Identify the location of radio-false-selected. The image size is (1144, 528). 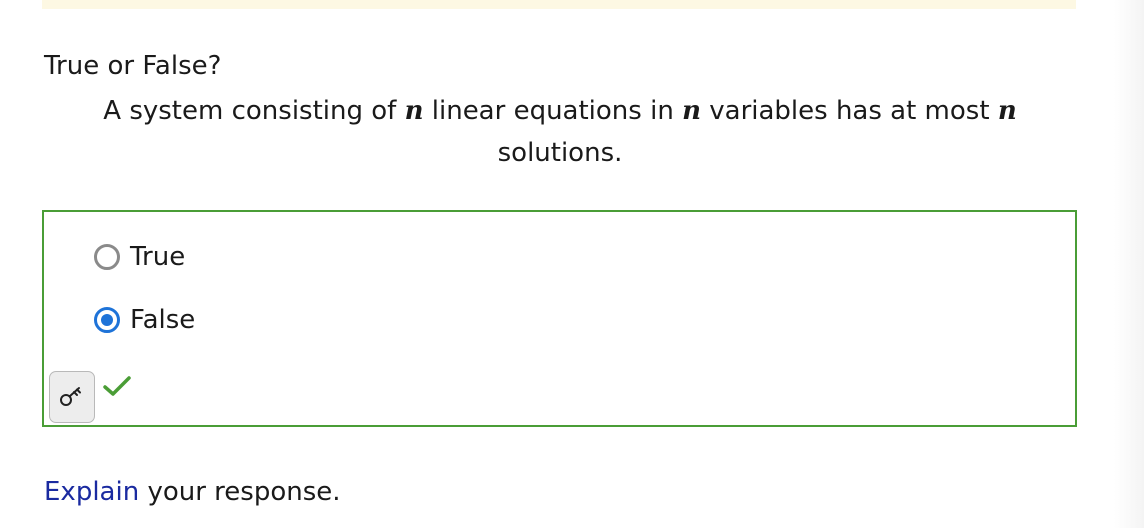
(107, 320).